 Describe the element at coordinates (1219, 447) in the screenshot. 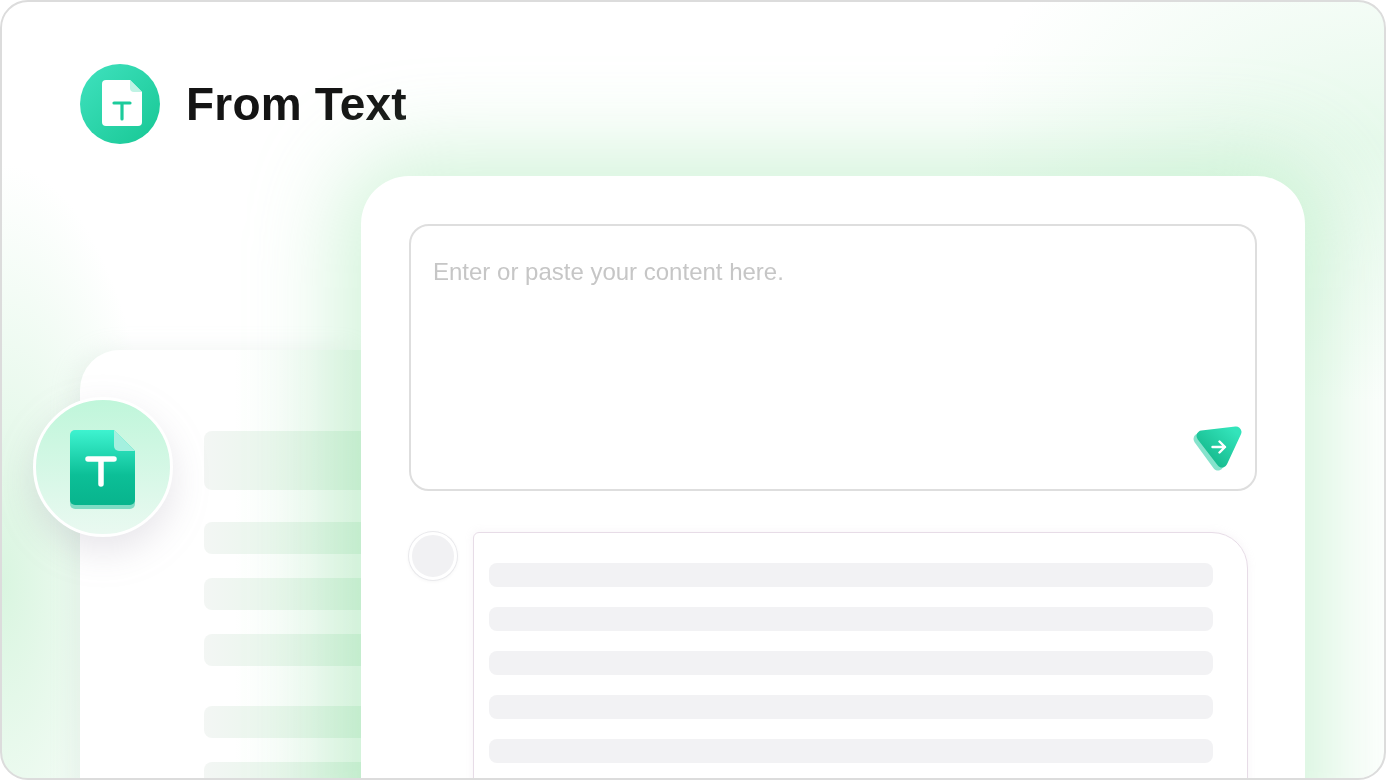

I see `arrow-right-icon` at that location.